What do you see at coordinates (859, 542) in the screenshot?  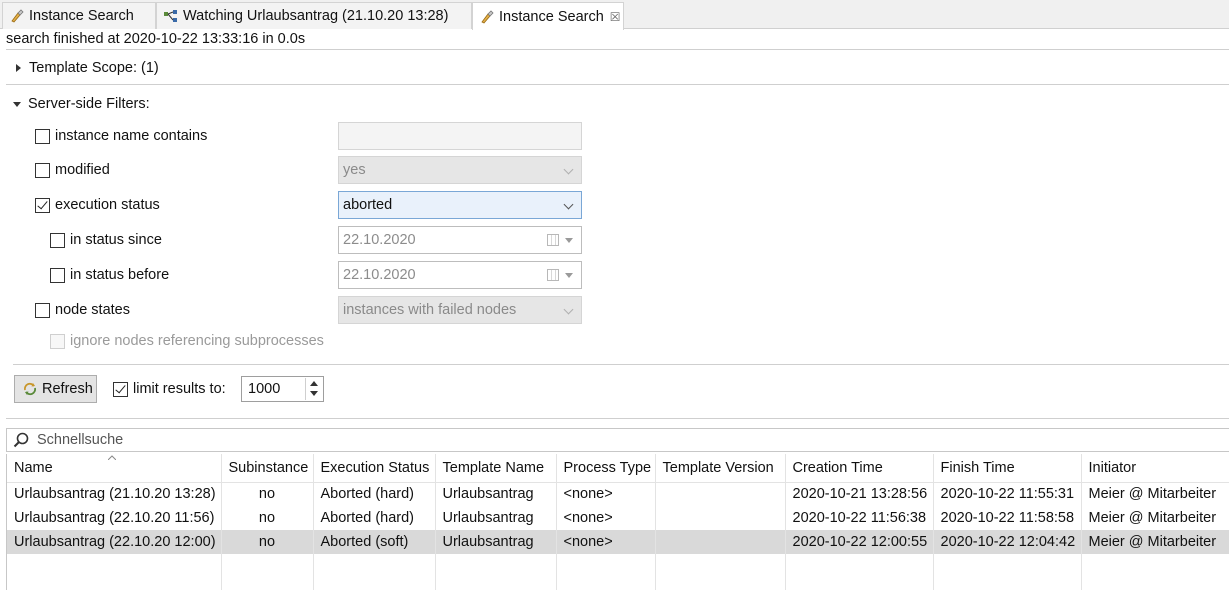 I see `cell-creation-time: 2020-10-22 12:00:55` at bounding box center [859, 542].